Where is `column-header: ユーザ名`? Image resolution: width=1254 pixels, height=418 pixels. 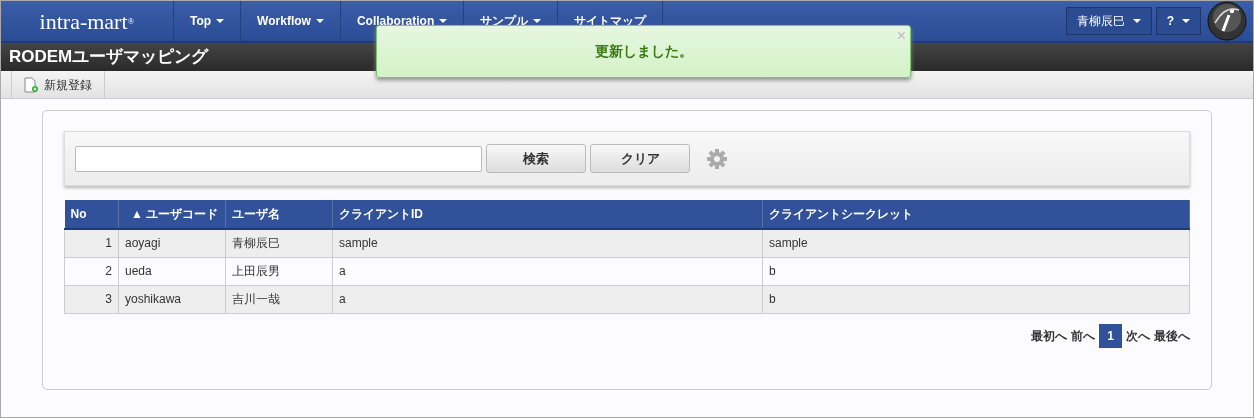
column-header: ユーザ名 is located at coordinates (279, 214).